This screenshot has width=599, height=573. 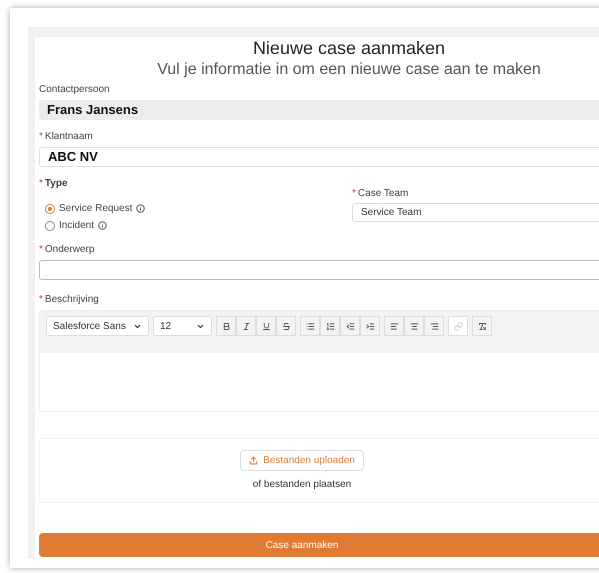 I want to click on bold-icon, so click(x=226, y=326).